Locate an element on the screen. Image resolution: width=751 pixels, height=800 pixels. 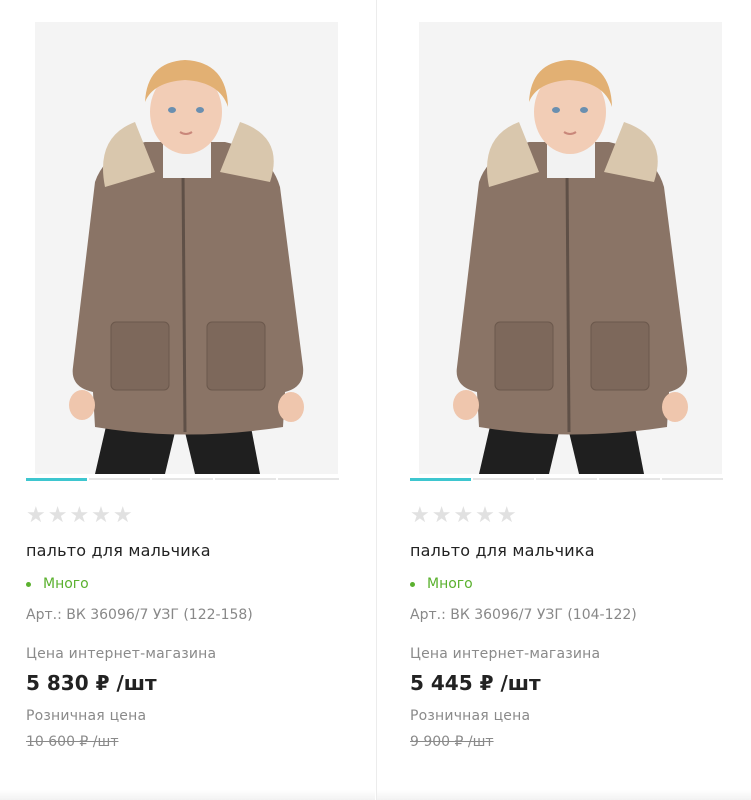
retail-price: 10 600 ₽ /шт is located at coordinates (72, 742).